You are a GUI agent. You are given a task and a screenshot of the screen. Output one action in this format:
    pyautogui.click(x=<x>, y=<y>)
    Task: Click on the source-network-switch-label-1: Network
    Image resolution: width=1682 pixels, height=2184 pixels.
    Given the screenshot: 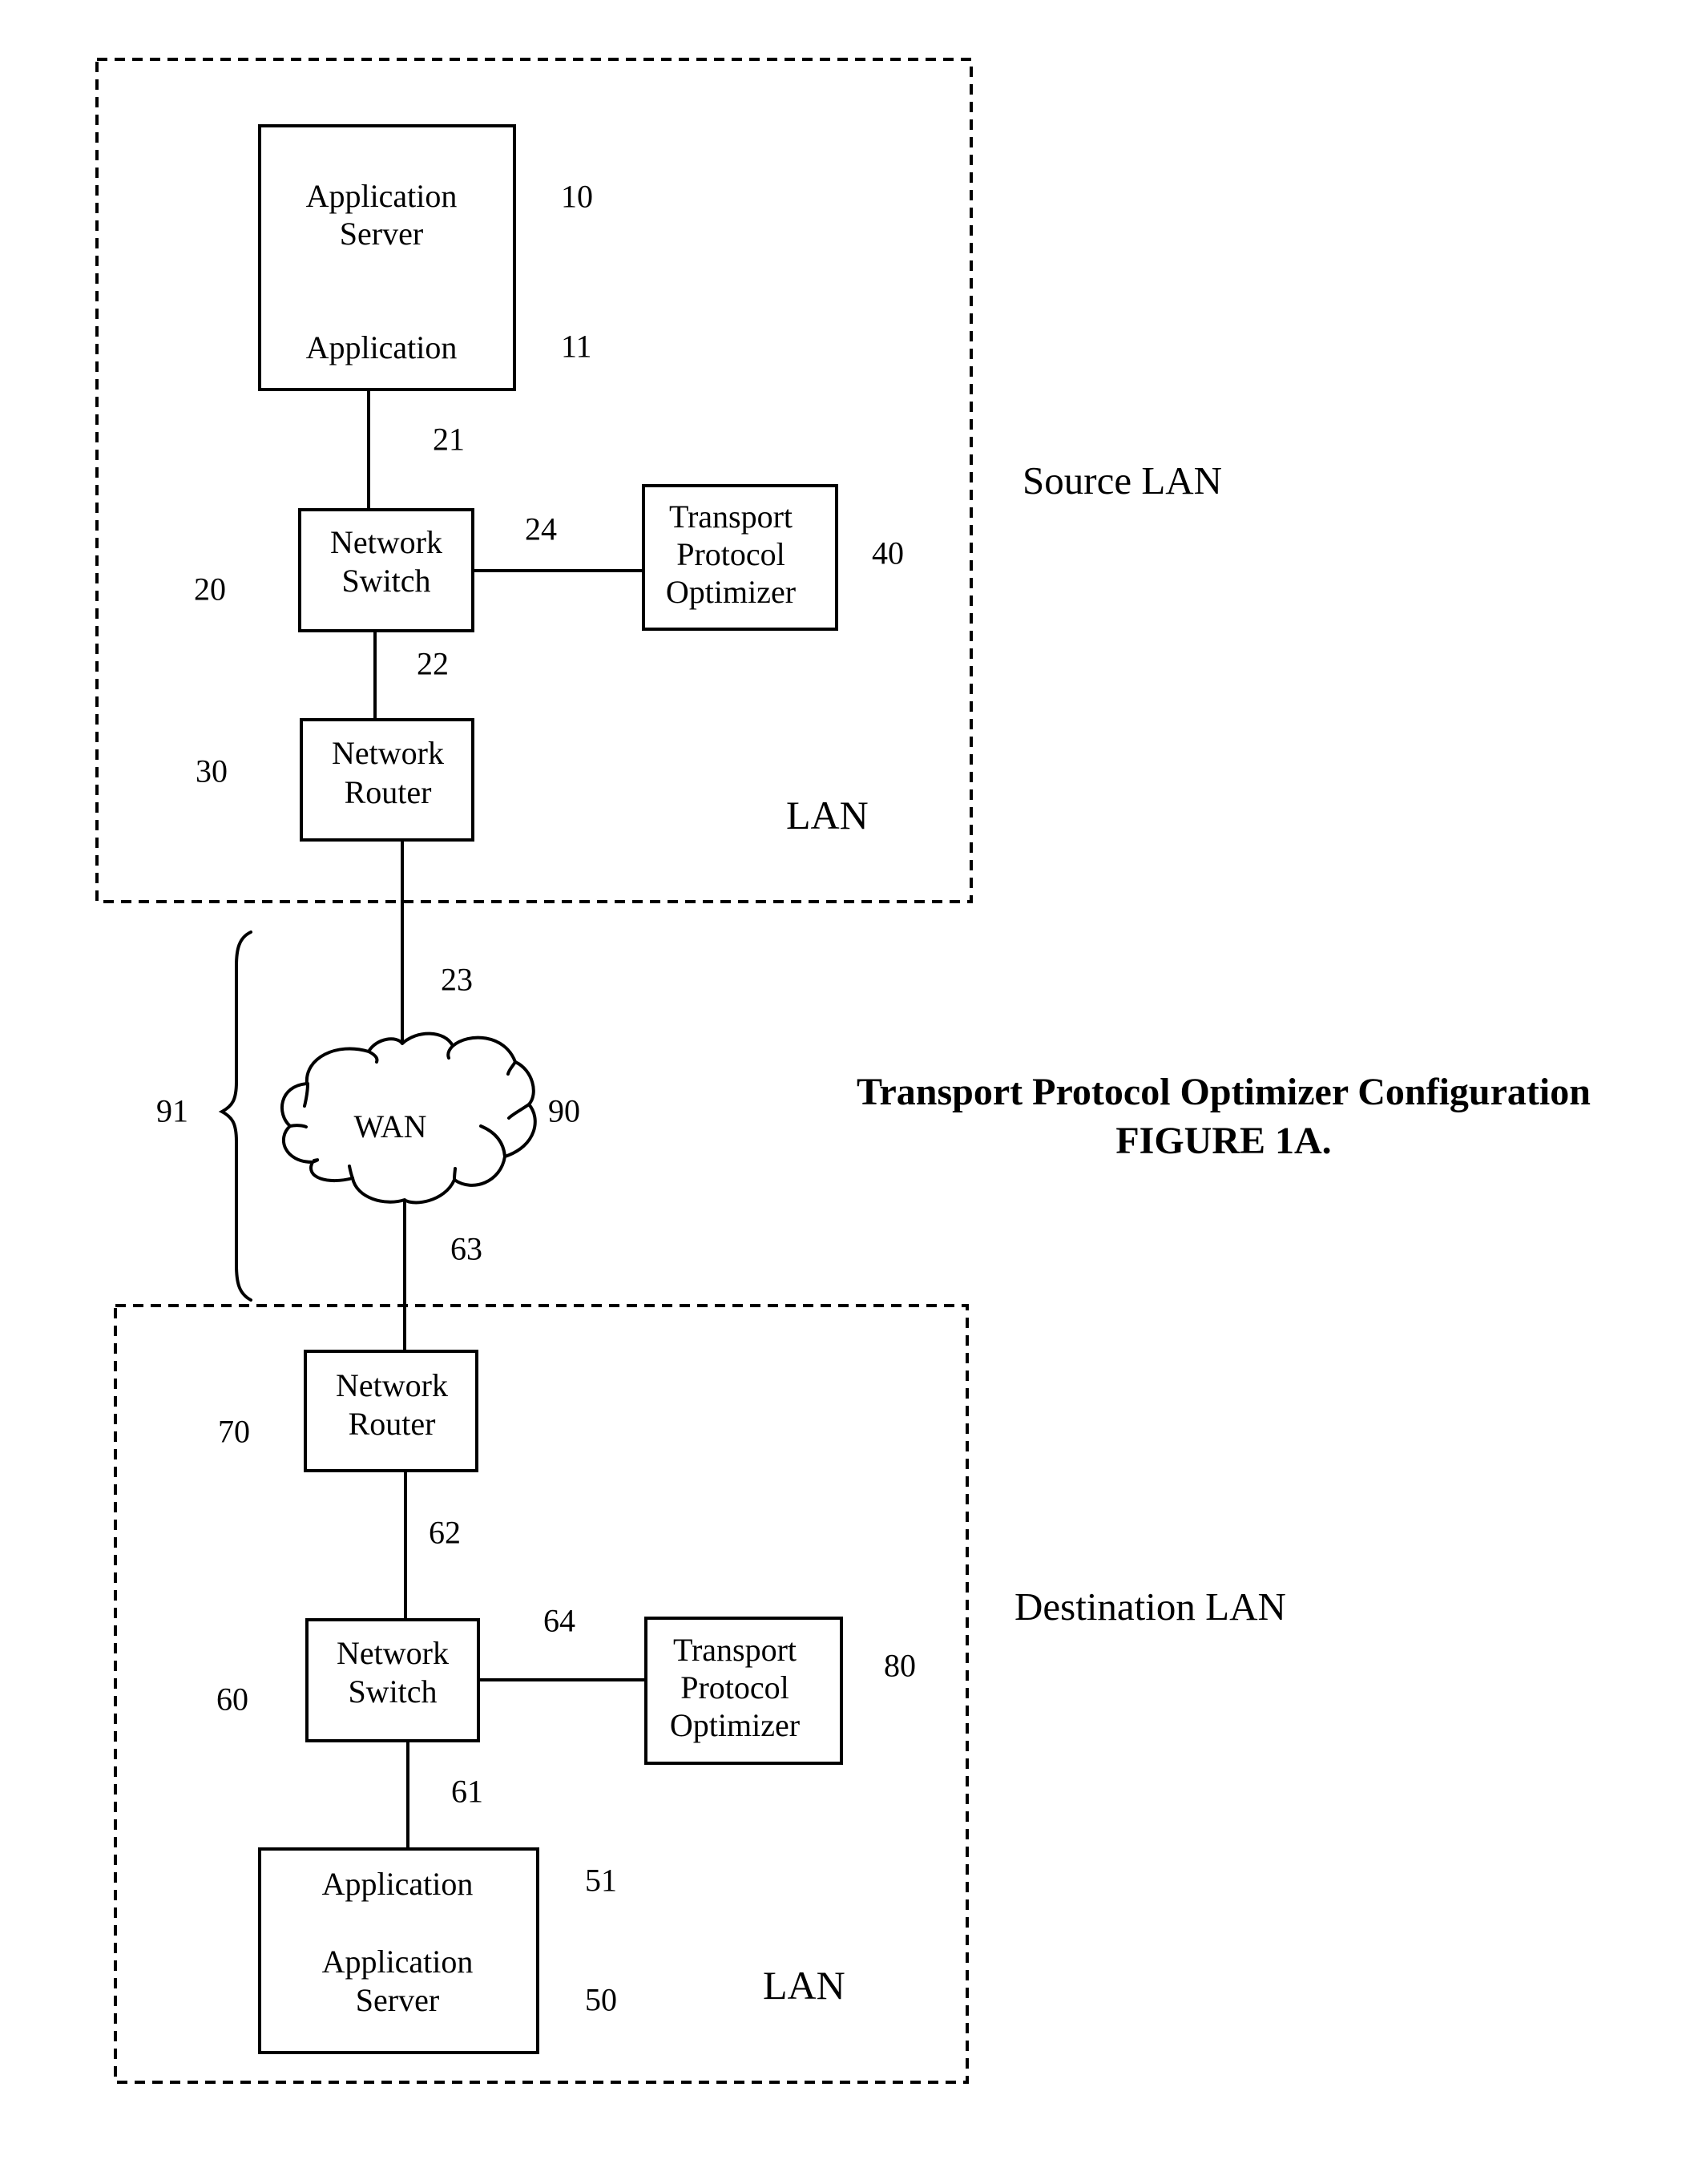 What is the action you would take?
    pyautogui.click(x=386, y=542)
    